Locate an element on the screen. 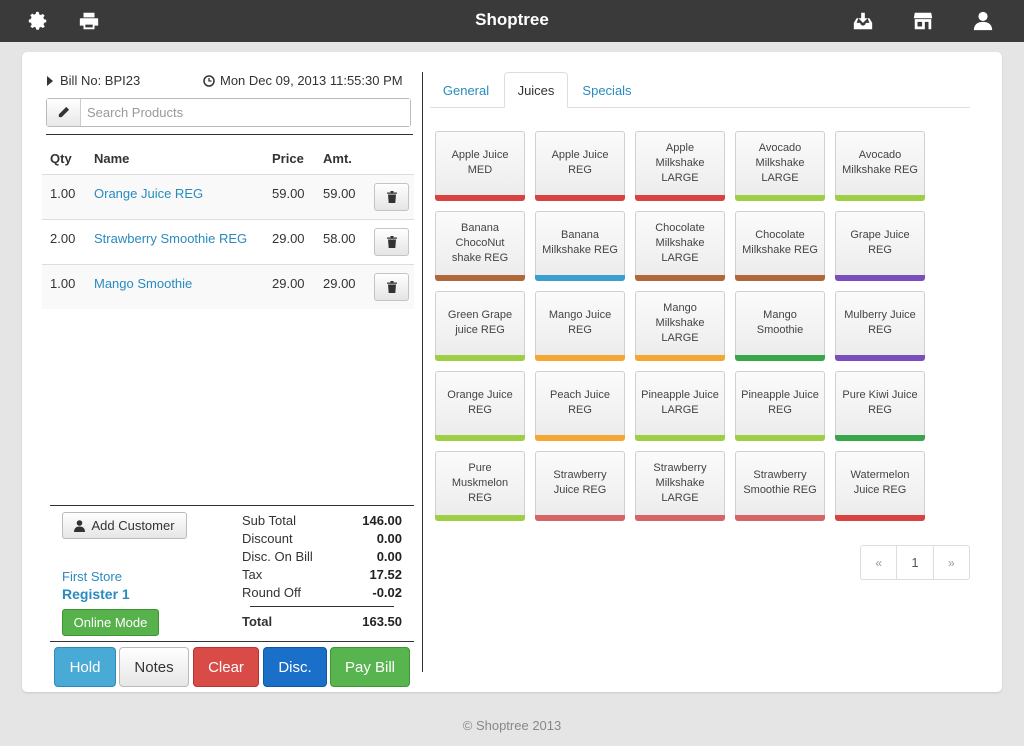 The image size is (1024, 746). column-header-name: Name is located at coordinates (112, 158).